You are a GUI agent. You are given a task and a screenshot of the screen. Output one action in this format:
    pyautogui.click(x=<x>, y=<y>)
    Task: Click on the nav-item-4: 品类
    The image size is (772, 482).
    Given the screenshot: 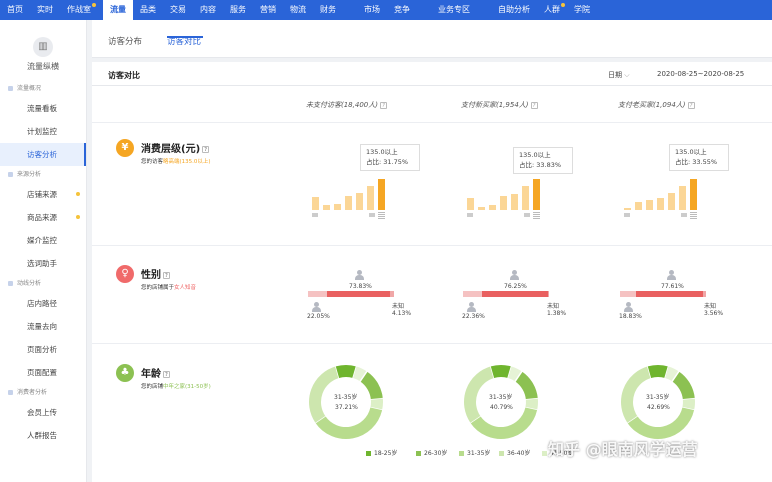 What is the action you would take?
    pyautogui.click(x=148, y=10)
    